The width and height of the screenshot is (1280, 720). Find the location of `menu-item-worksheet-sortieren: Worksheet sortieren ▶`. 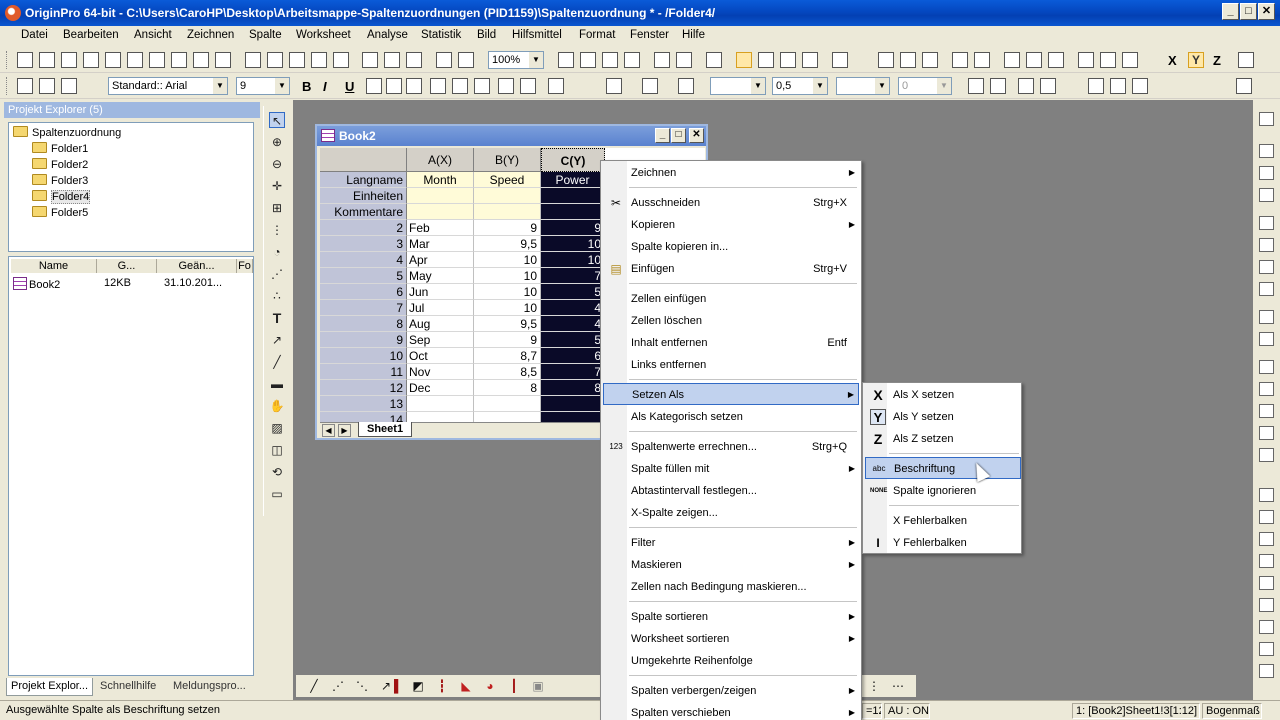

menu-item-worksheet-sortieren: Worksheet sortieren ▶ is located at coordinates (731, 639).